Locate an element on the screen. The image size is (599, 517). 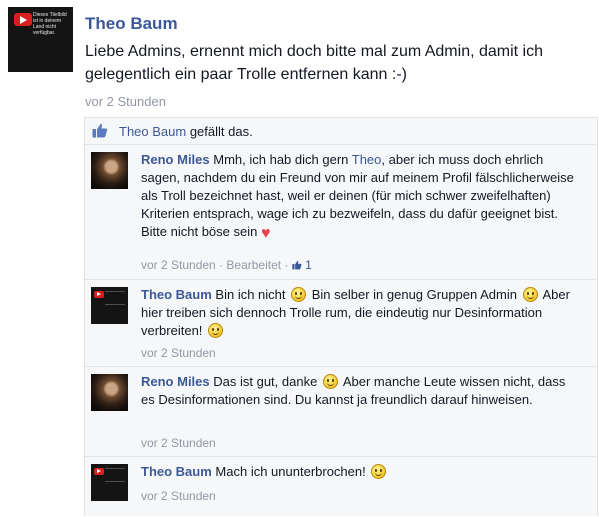
likes-summary: Theo Baum gefällt das. is located at coordinates (341, 131).